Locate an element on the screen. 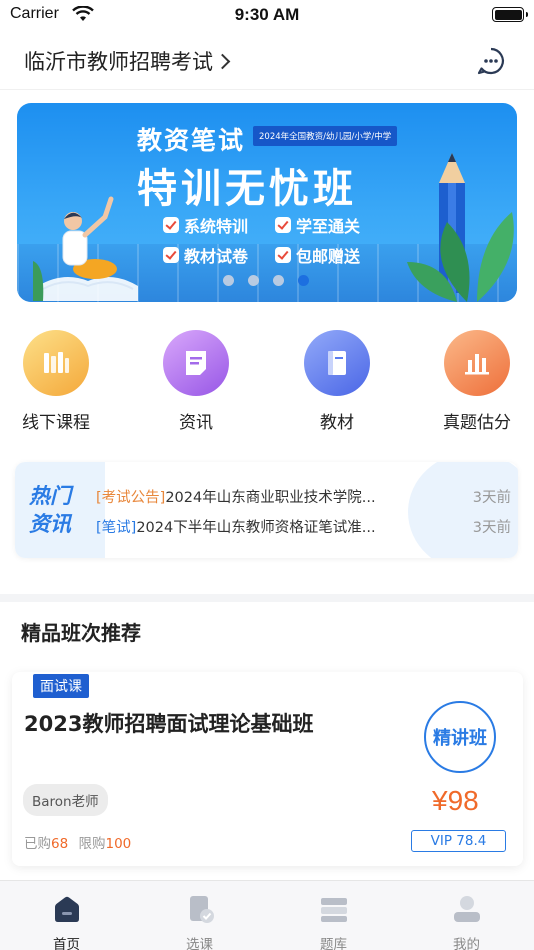 The image size is (534, 950). tab-home: 首页 is located at coordinates (66, 915).